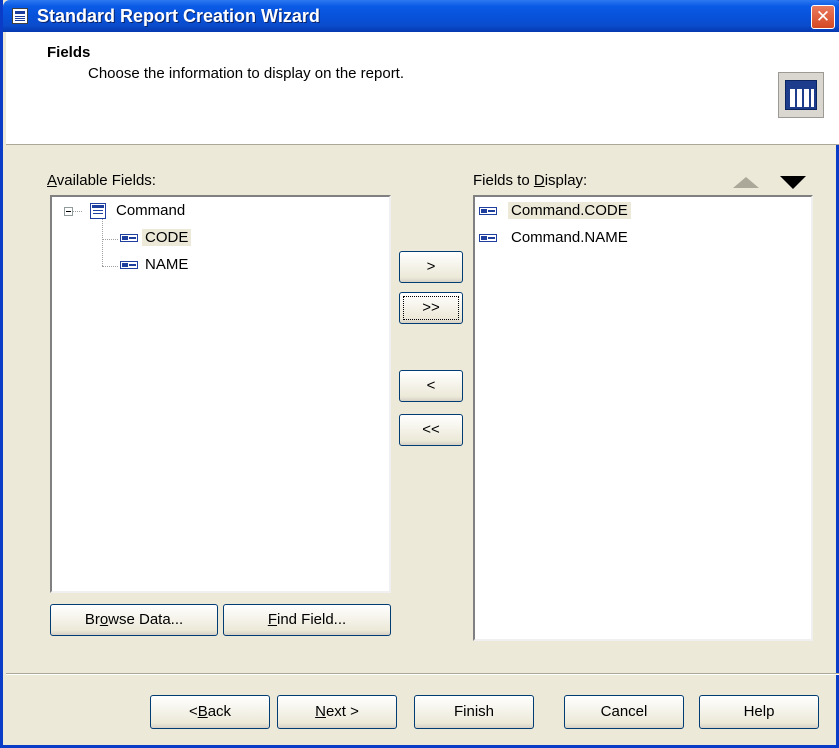 This screenshot has width=839, height=748. What do you see at coordinates (210, 712) in the screenshot?
I see `back-button: < Back` at bounding box center [210, 712].